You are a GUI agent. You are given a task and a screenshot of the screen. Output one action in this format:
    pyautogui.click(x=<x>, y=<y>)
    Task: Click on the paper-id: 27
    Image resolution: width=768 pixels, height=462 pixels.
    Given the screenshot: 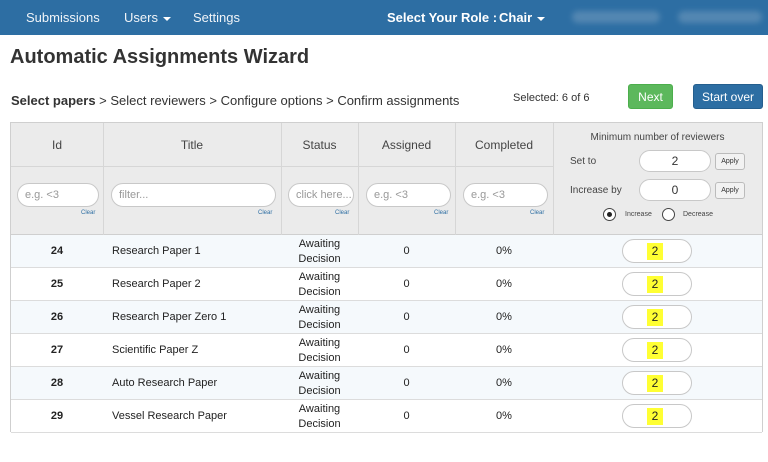 What is the action you would take?
    pyautogui.click(x=57, y=350)
    